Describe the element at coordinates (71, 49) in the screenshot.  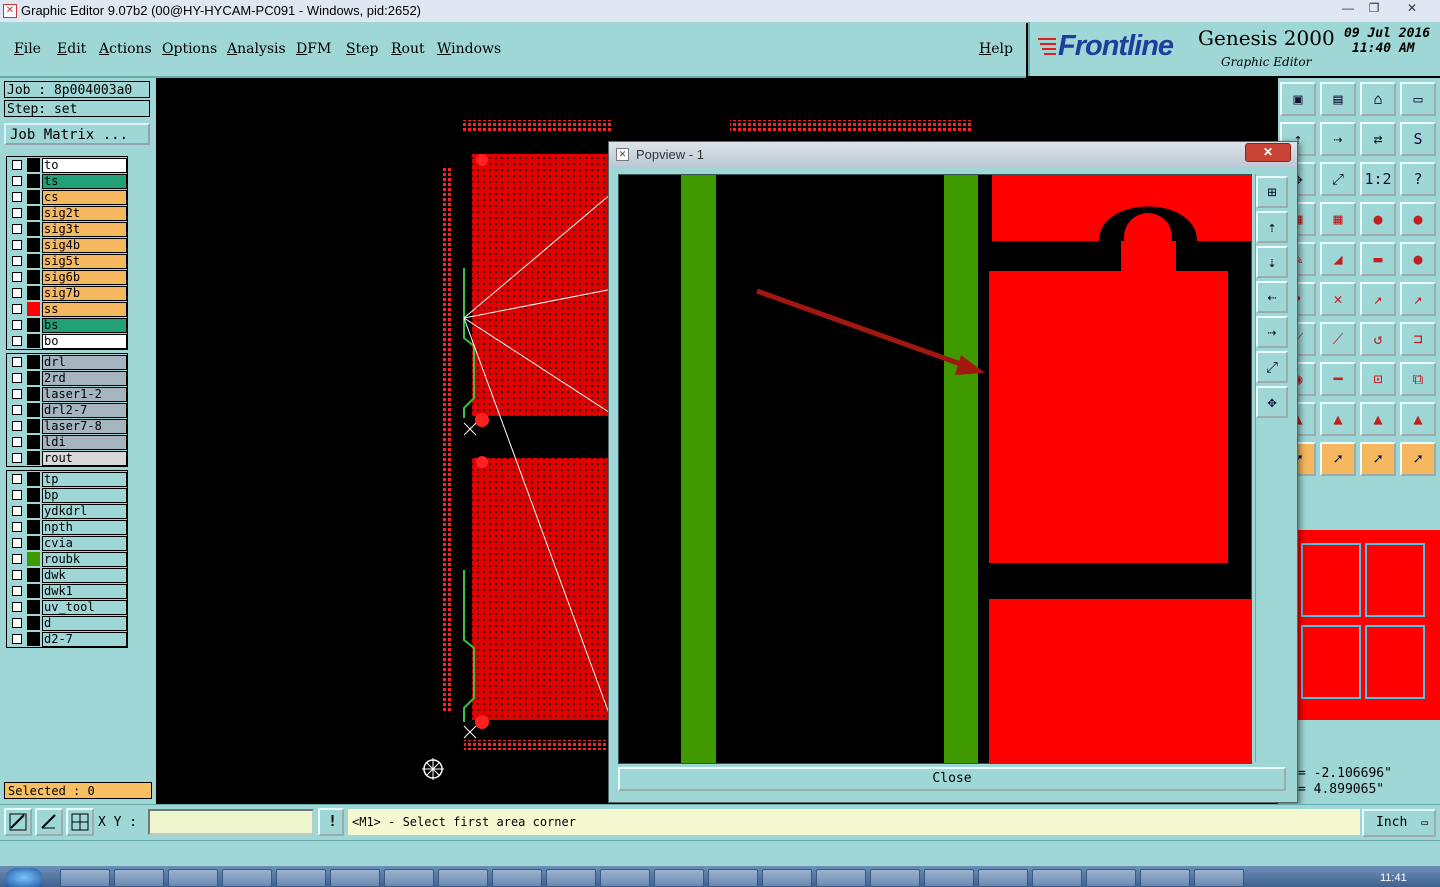
I see `menu-edit: Edit` at that location.